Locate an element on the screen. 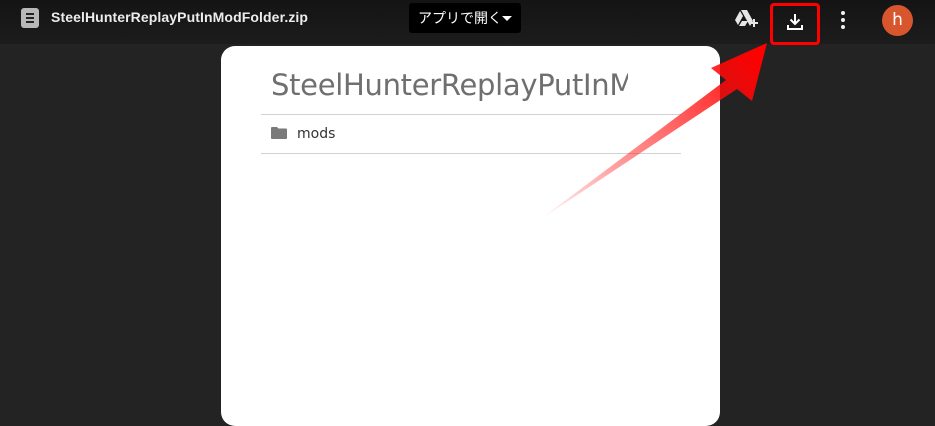 The height and width of the screenshot is (426, 935). download-button is located at coordinates (795, 24).